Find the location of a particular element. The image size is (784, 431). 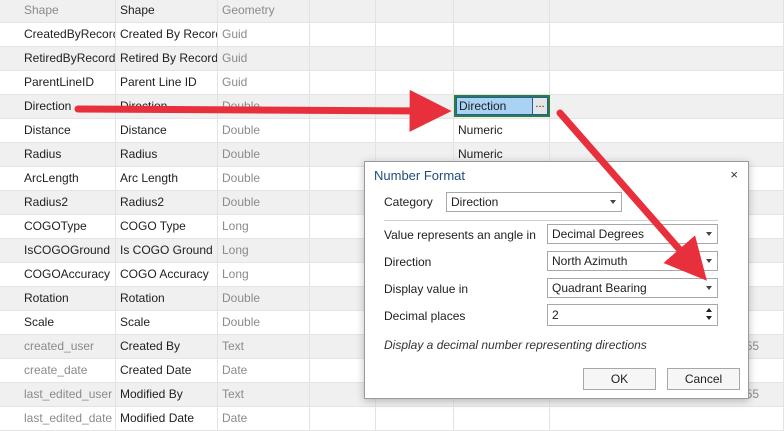

field-name-cell: COGOType is located at coordinates (68, 226).